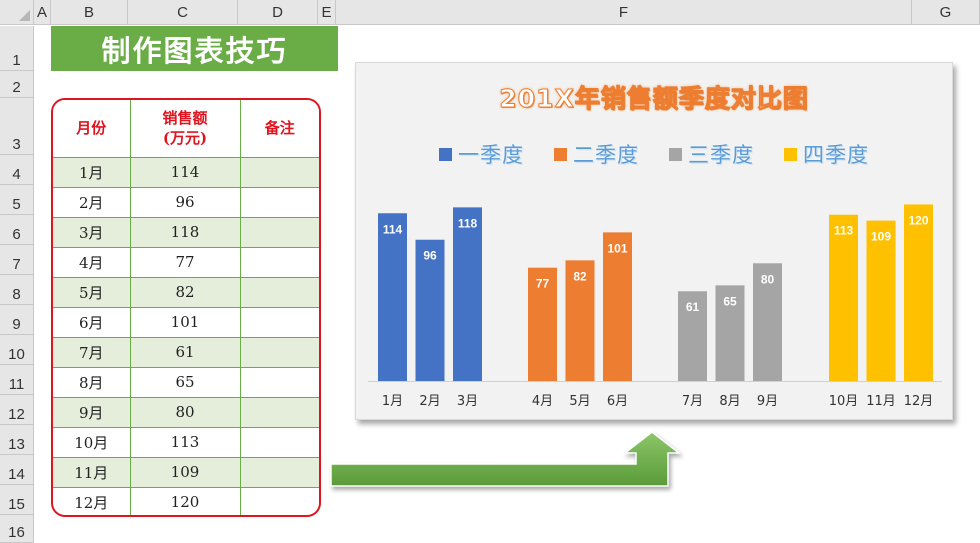 This screenshot has height=543, width=980. Describe the element at coordinates (393, 229) in the screenshot. I see `bar-data-label: 114` at that location.